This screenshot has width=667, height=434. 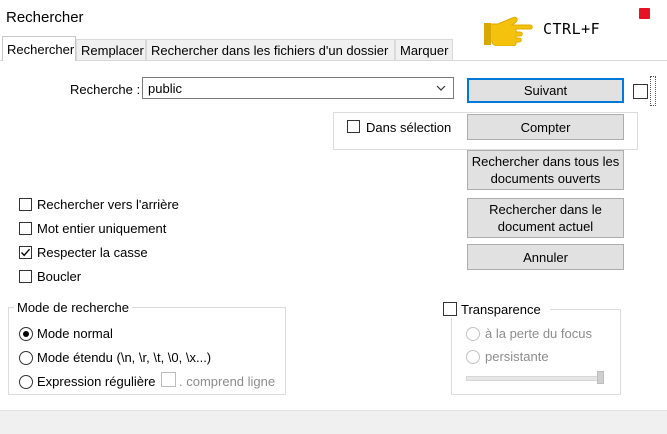 What do you see at coordinates (168, 379) in the screenshot?
I see `dot-newline-checkbox` at bounding box center [168, 379].